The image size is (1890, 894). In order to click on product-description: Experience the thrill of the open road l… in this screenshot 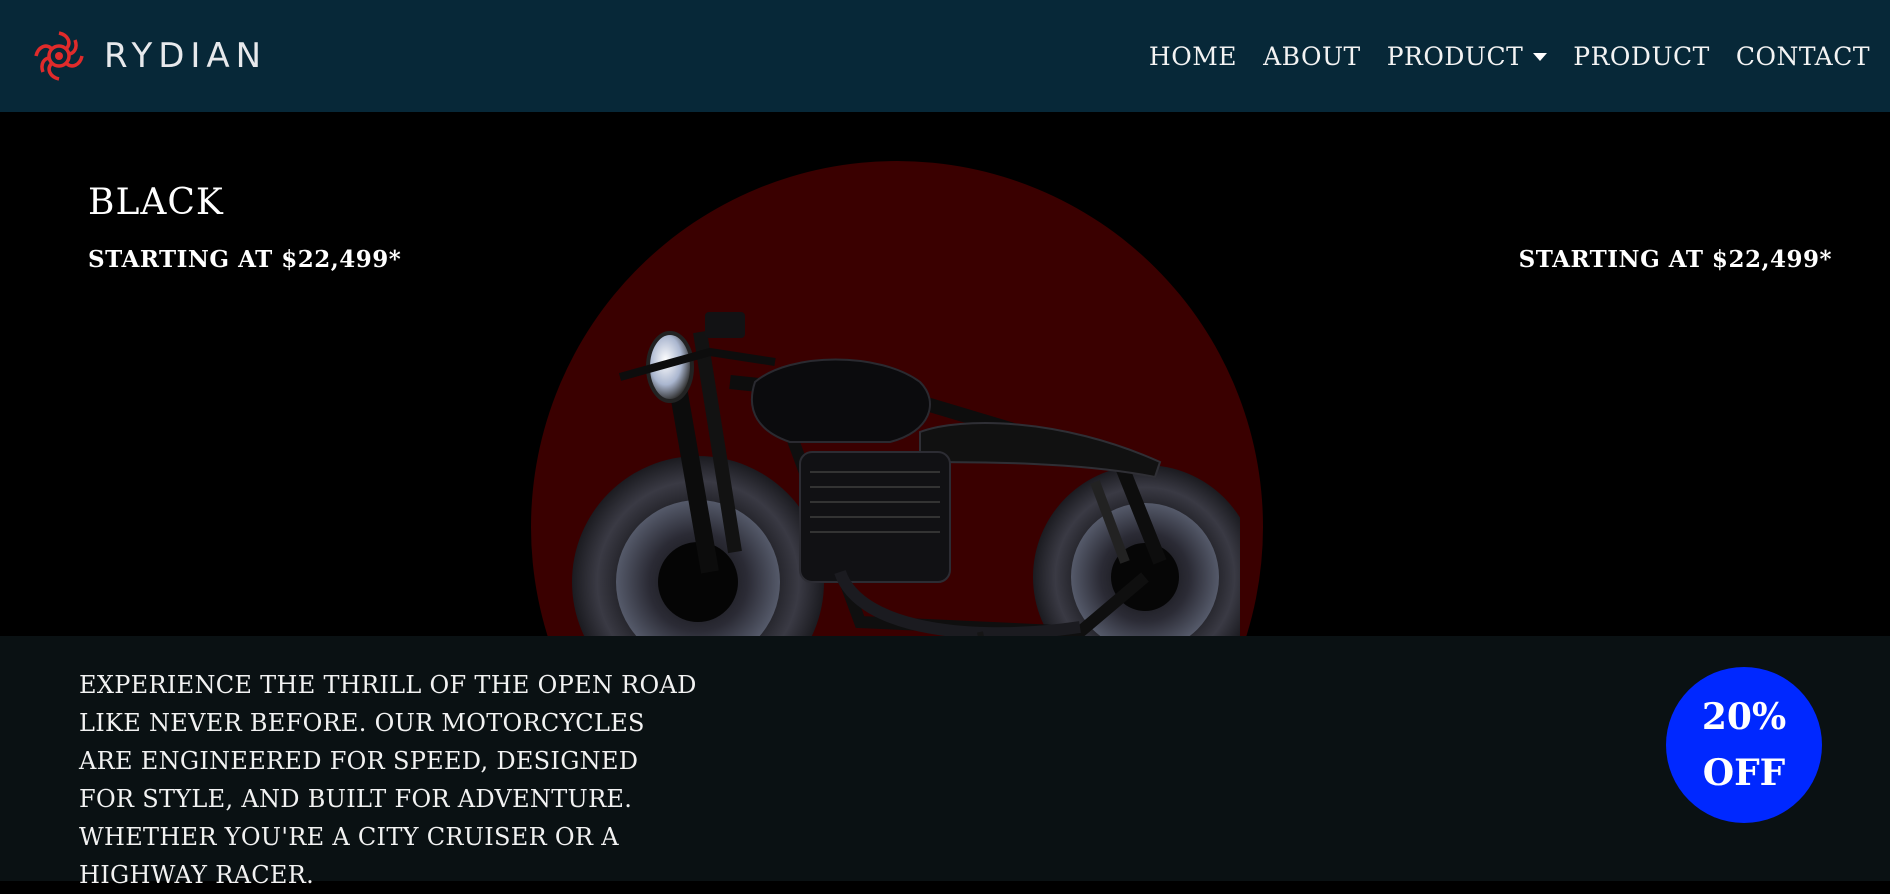, I will do `click(388, 780)`.